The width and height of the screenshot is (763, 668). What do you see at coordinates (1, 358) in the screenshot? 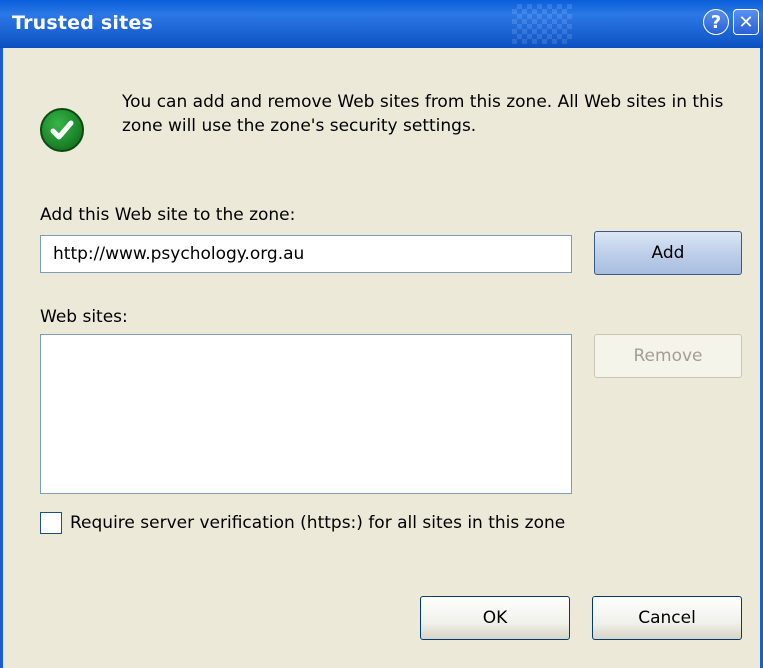
I see `window-frame-left` at bounding box center [1, 358].